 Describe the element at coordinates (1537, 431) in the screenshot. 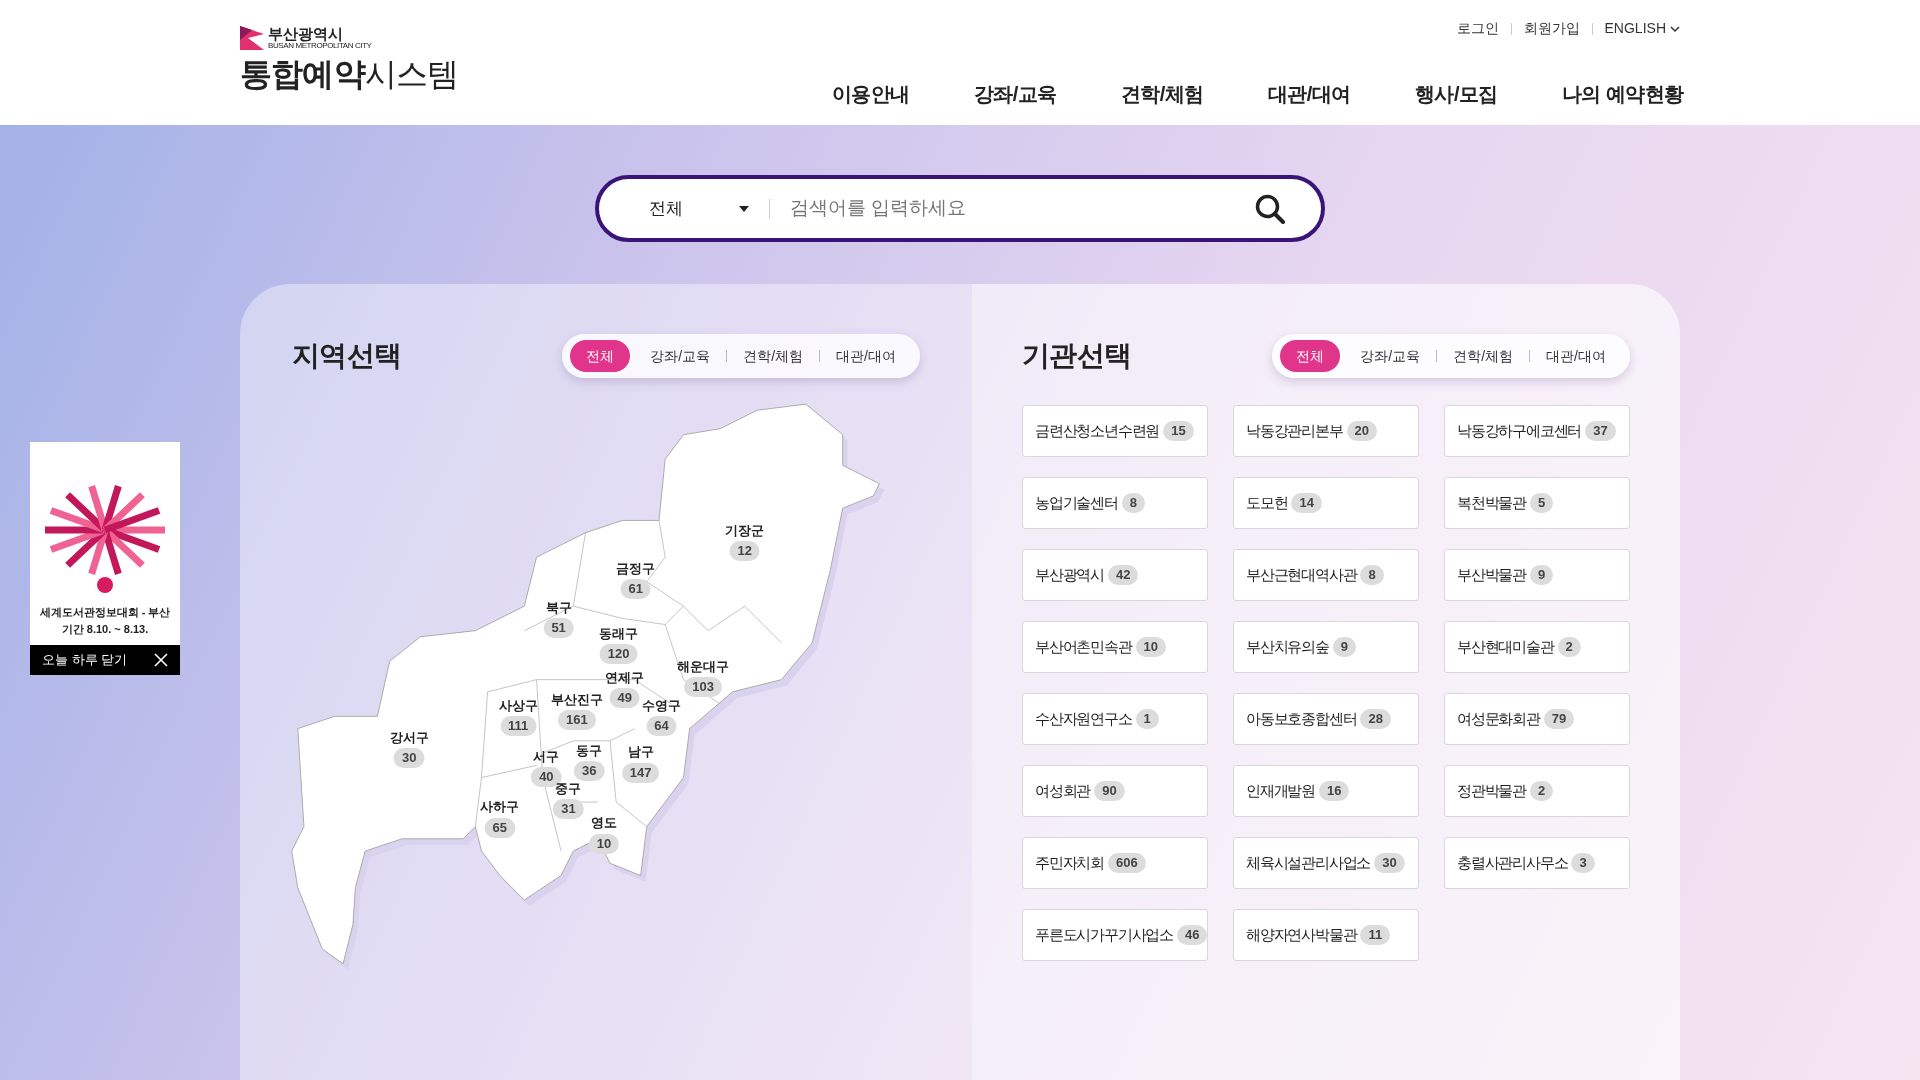

I see `institution-button: 낙동강하구에코센터 37` at that location.